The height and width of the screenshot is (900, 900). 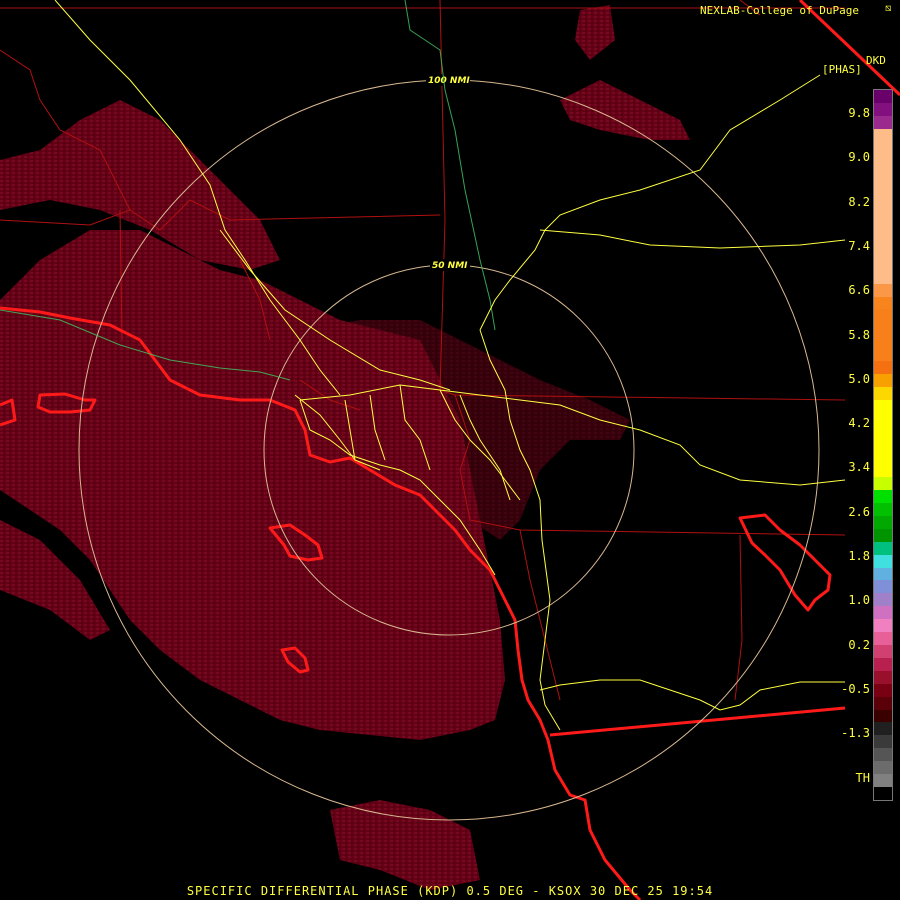 I want to click on color-scale-tick-label: 9.8, so click(x=859, y=113).